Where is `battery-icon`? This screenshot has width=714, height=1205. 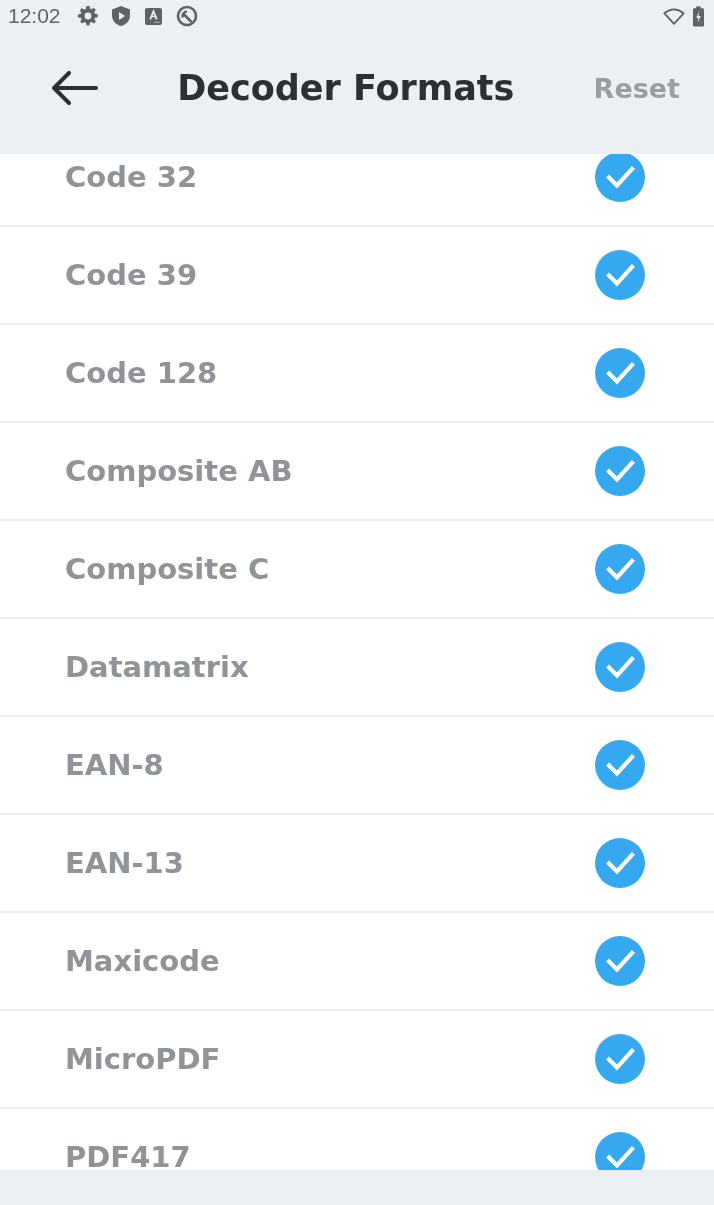 battery-icon is located at coordinates (698, 16).